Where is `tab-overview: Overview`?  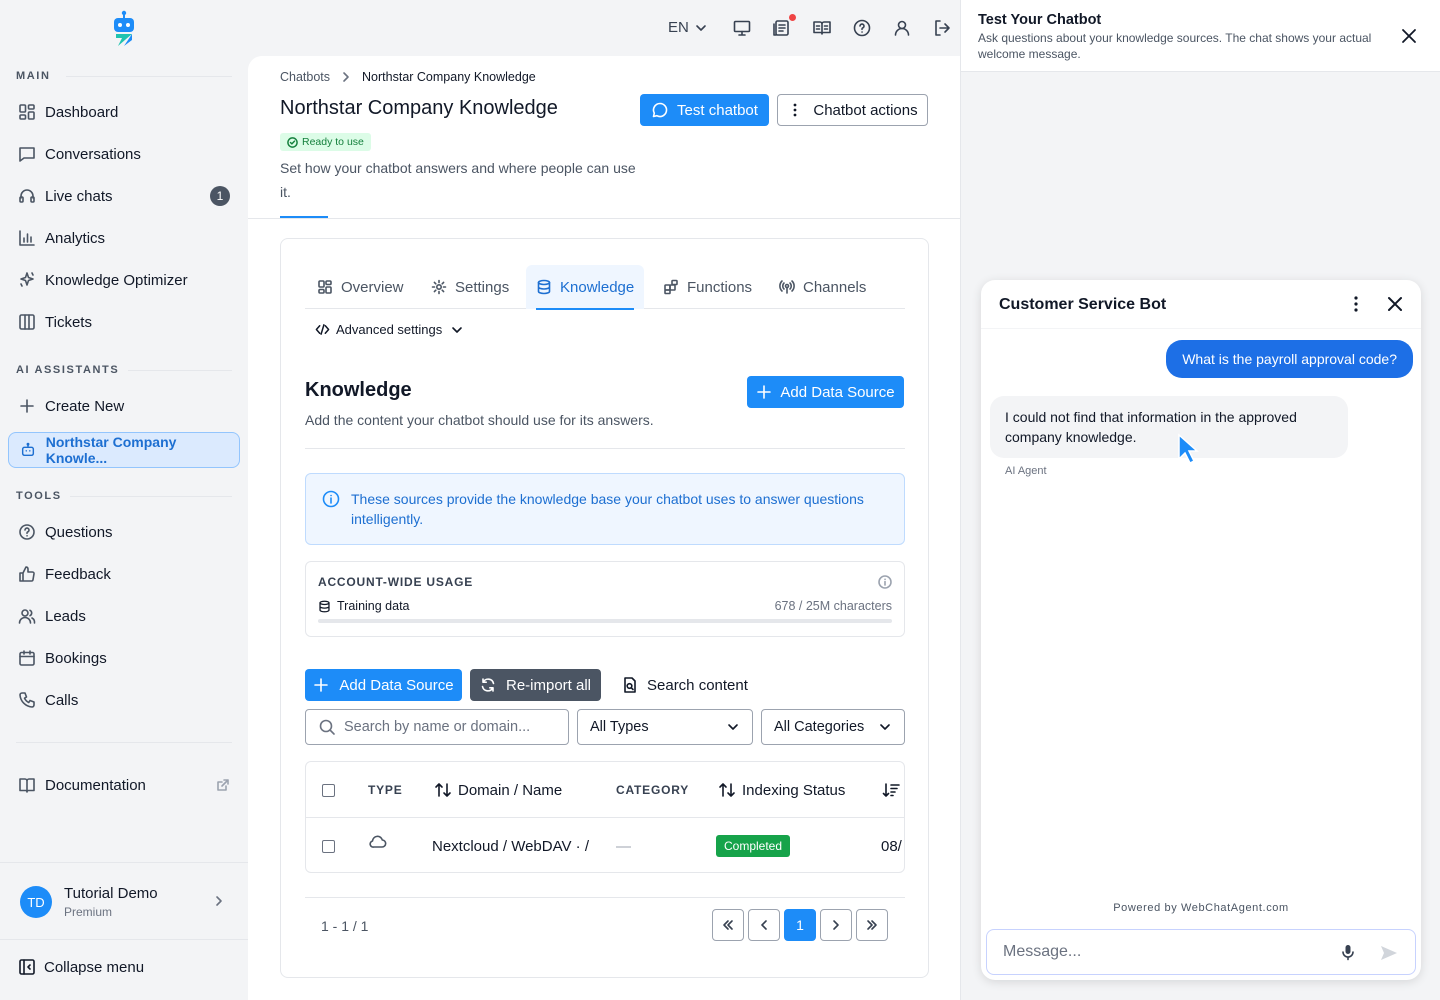 tab-overview: Overview is located at coordinates (360, 287).